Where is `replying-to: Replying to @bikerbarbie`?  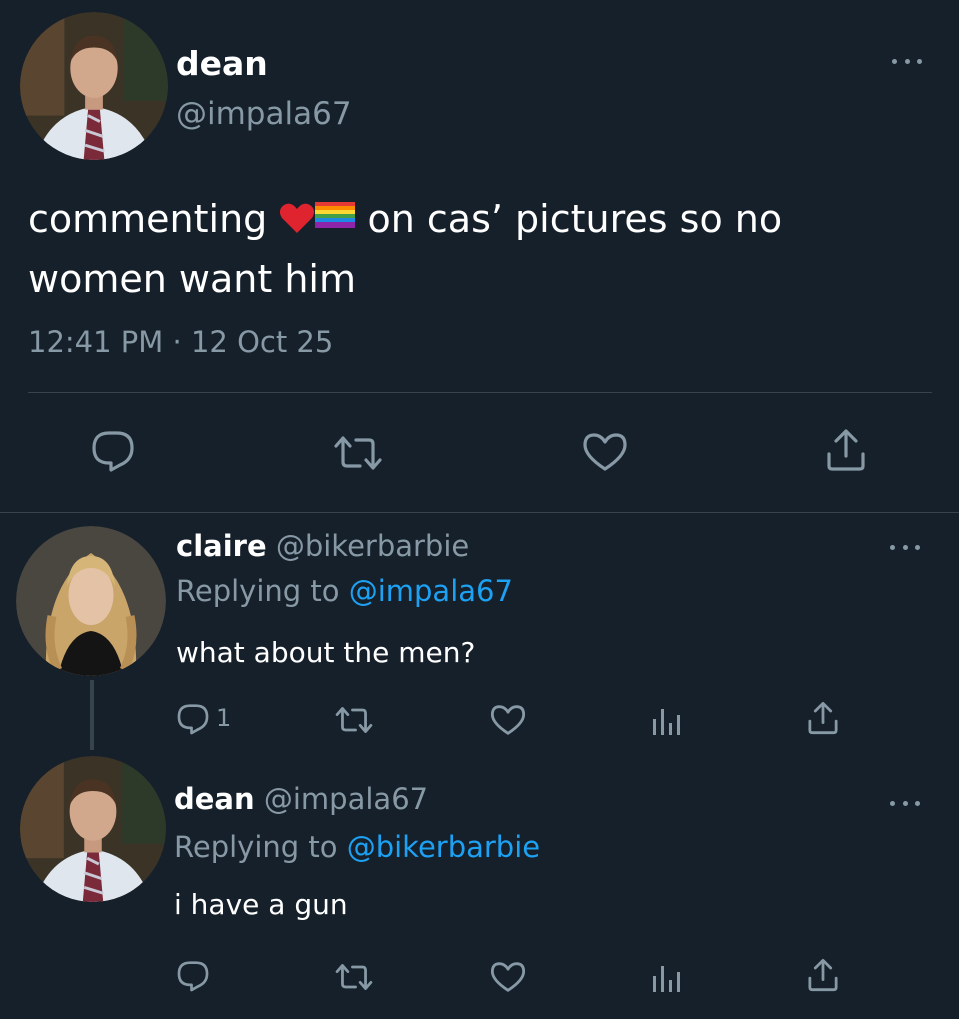
replying-to: Replying to @bikerbarbie is located at coordinates (357, 847).